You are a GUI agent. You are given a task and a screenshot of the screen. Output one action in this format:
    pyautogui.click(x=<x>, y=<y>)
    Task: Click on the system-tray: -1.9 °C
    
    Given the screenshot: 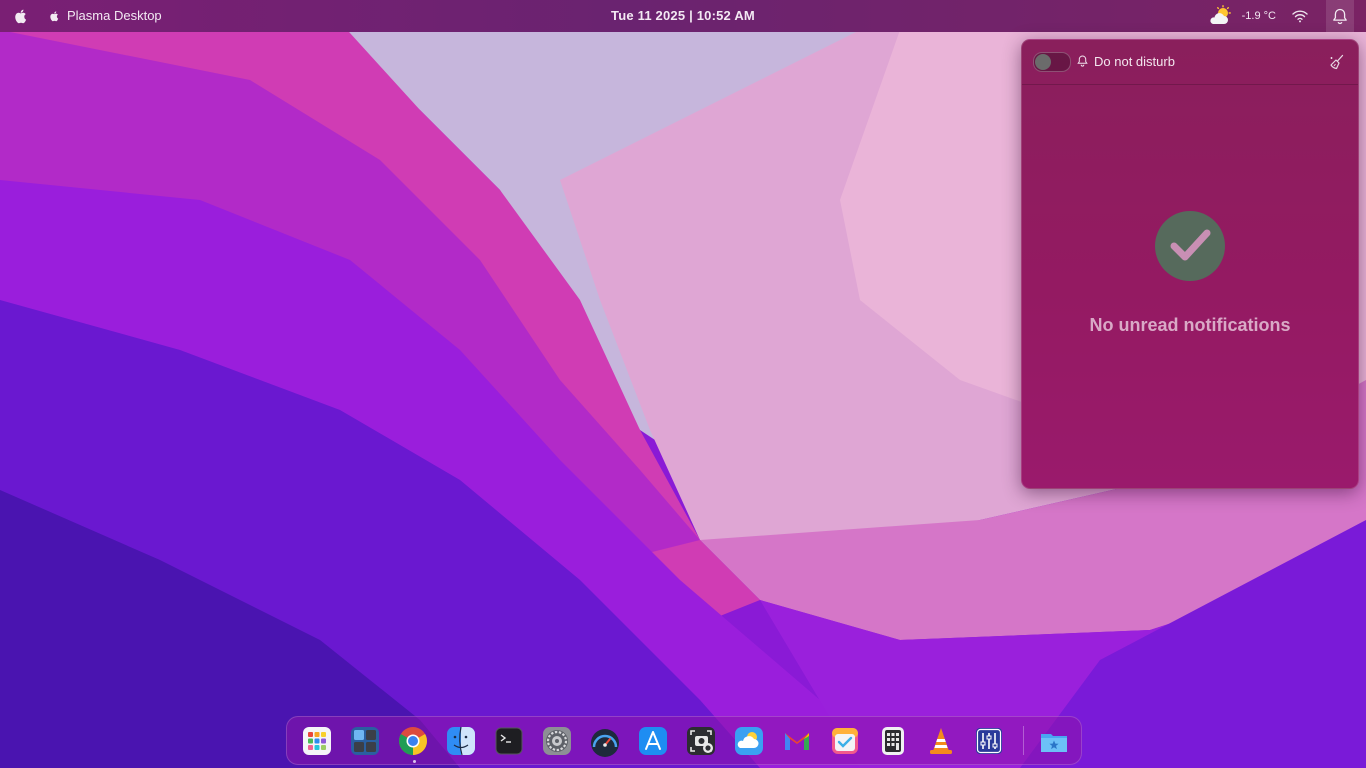 What is the action you would take?
    pyautogui.click(x=1287, y=16)
    